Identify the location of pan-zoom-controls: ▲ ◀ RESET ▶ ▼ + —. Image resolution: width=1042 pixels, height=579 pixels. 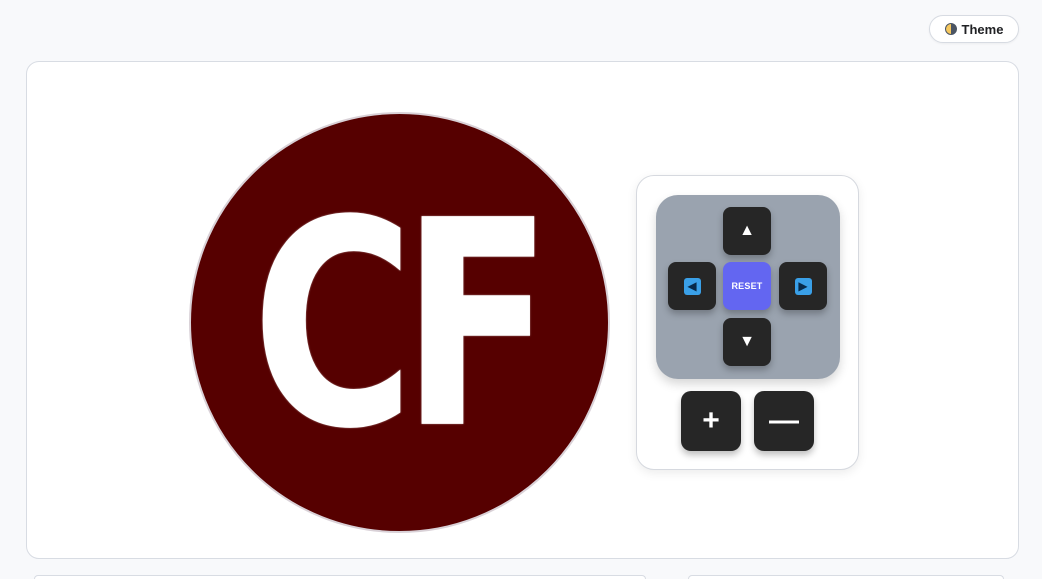
(747, 322).